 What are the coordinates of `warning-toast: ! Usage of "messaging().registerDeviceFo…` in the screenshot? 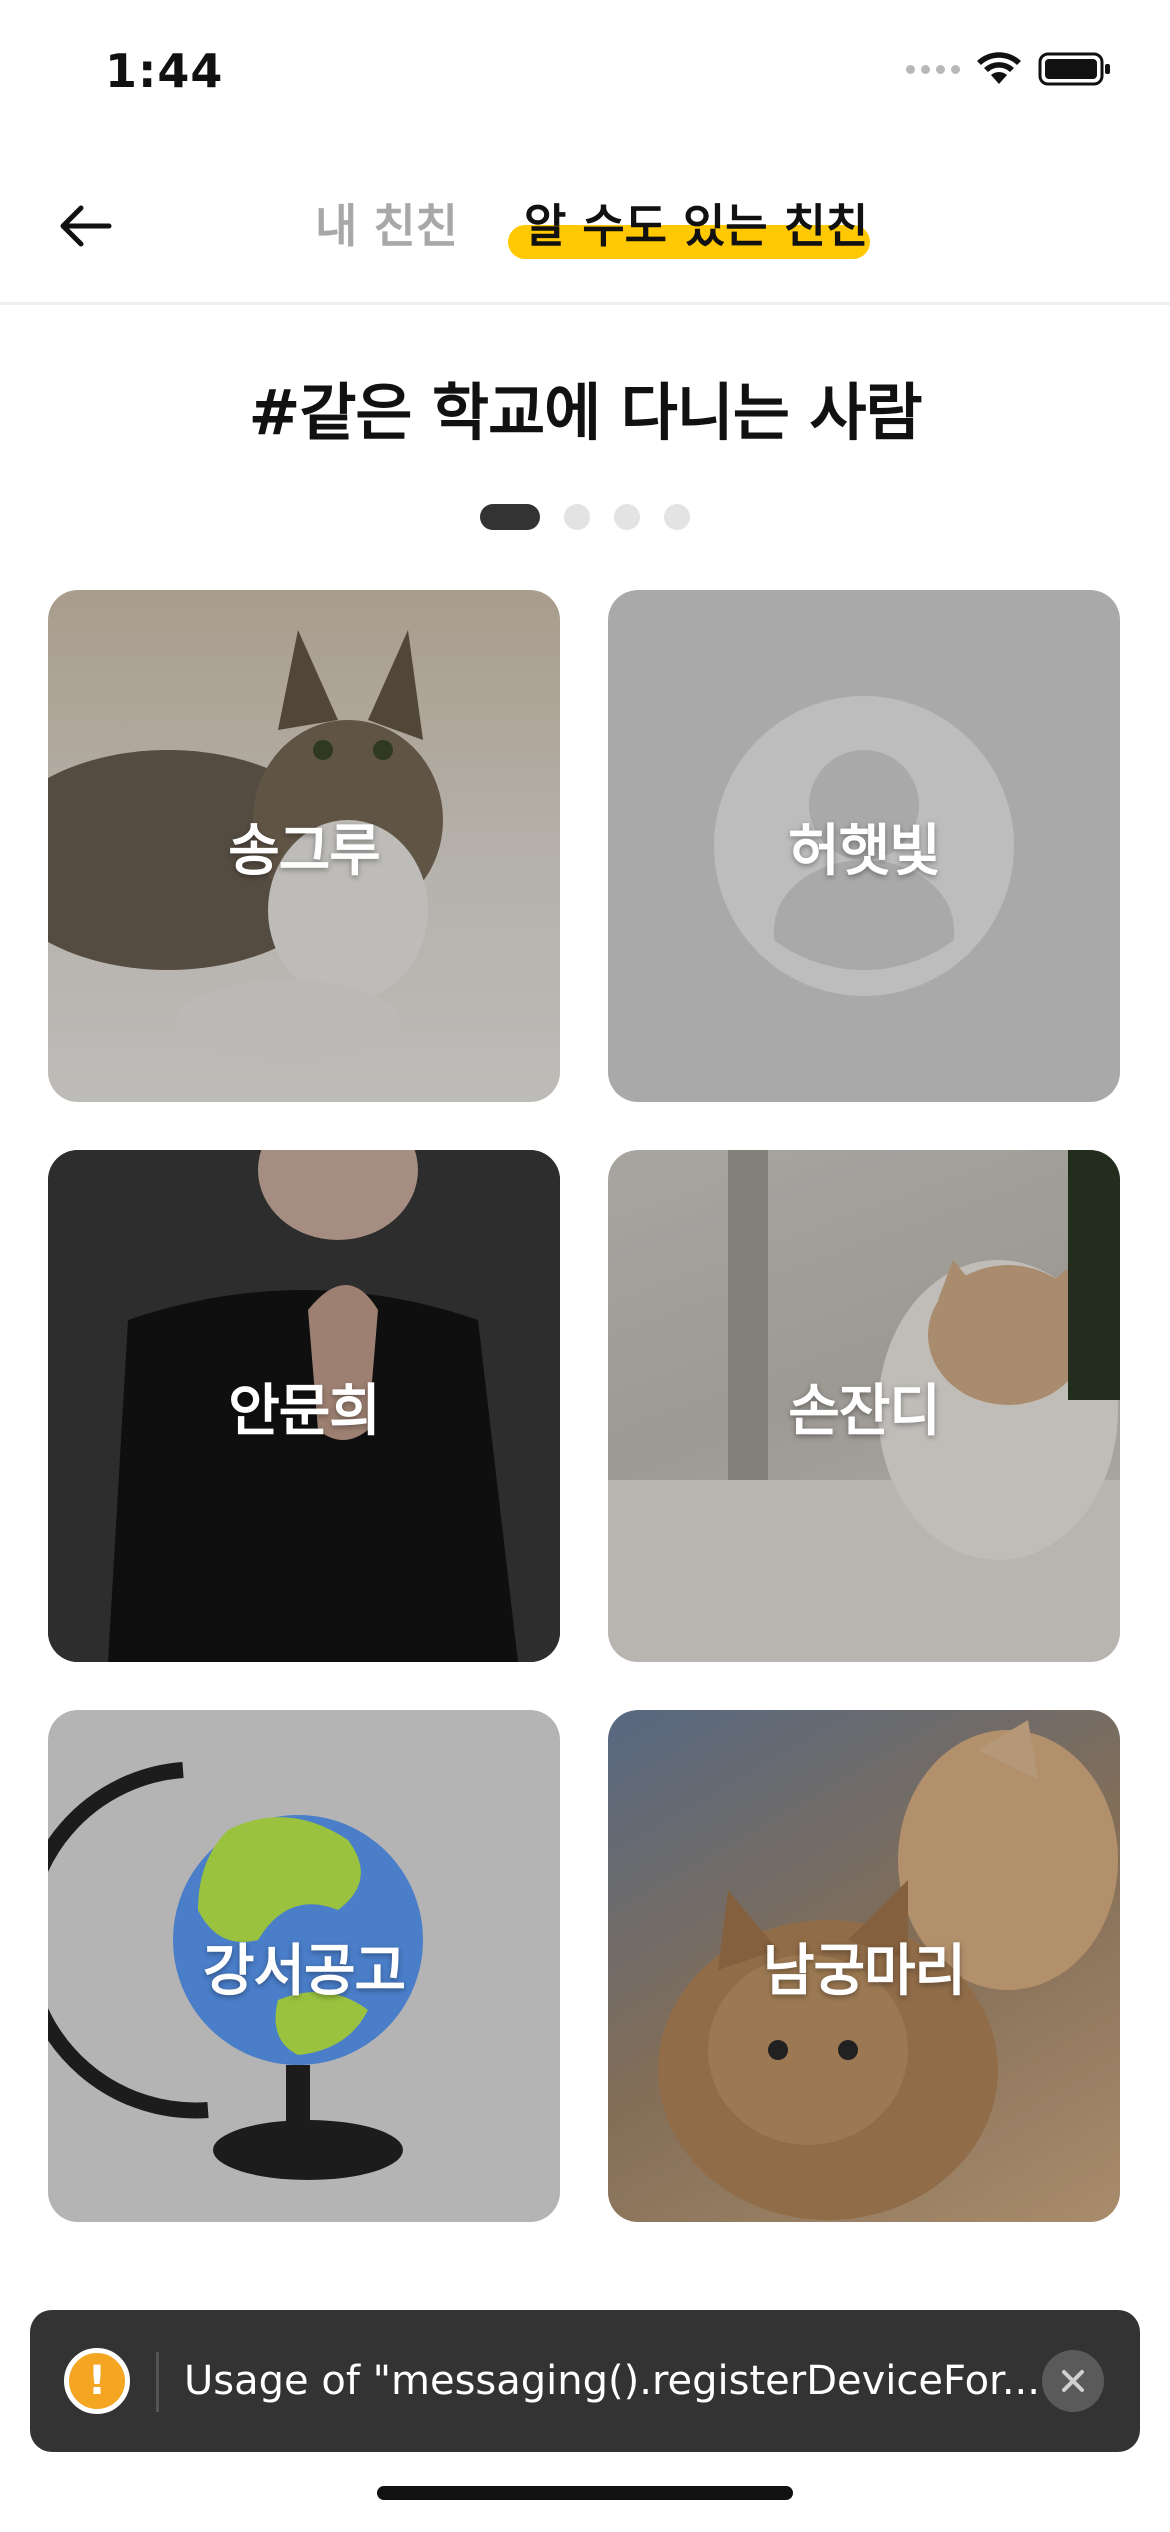 It's located at (585, 2381).